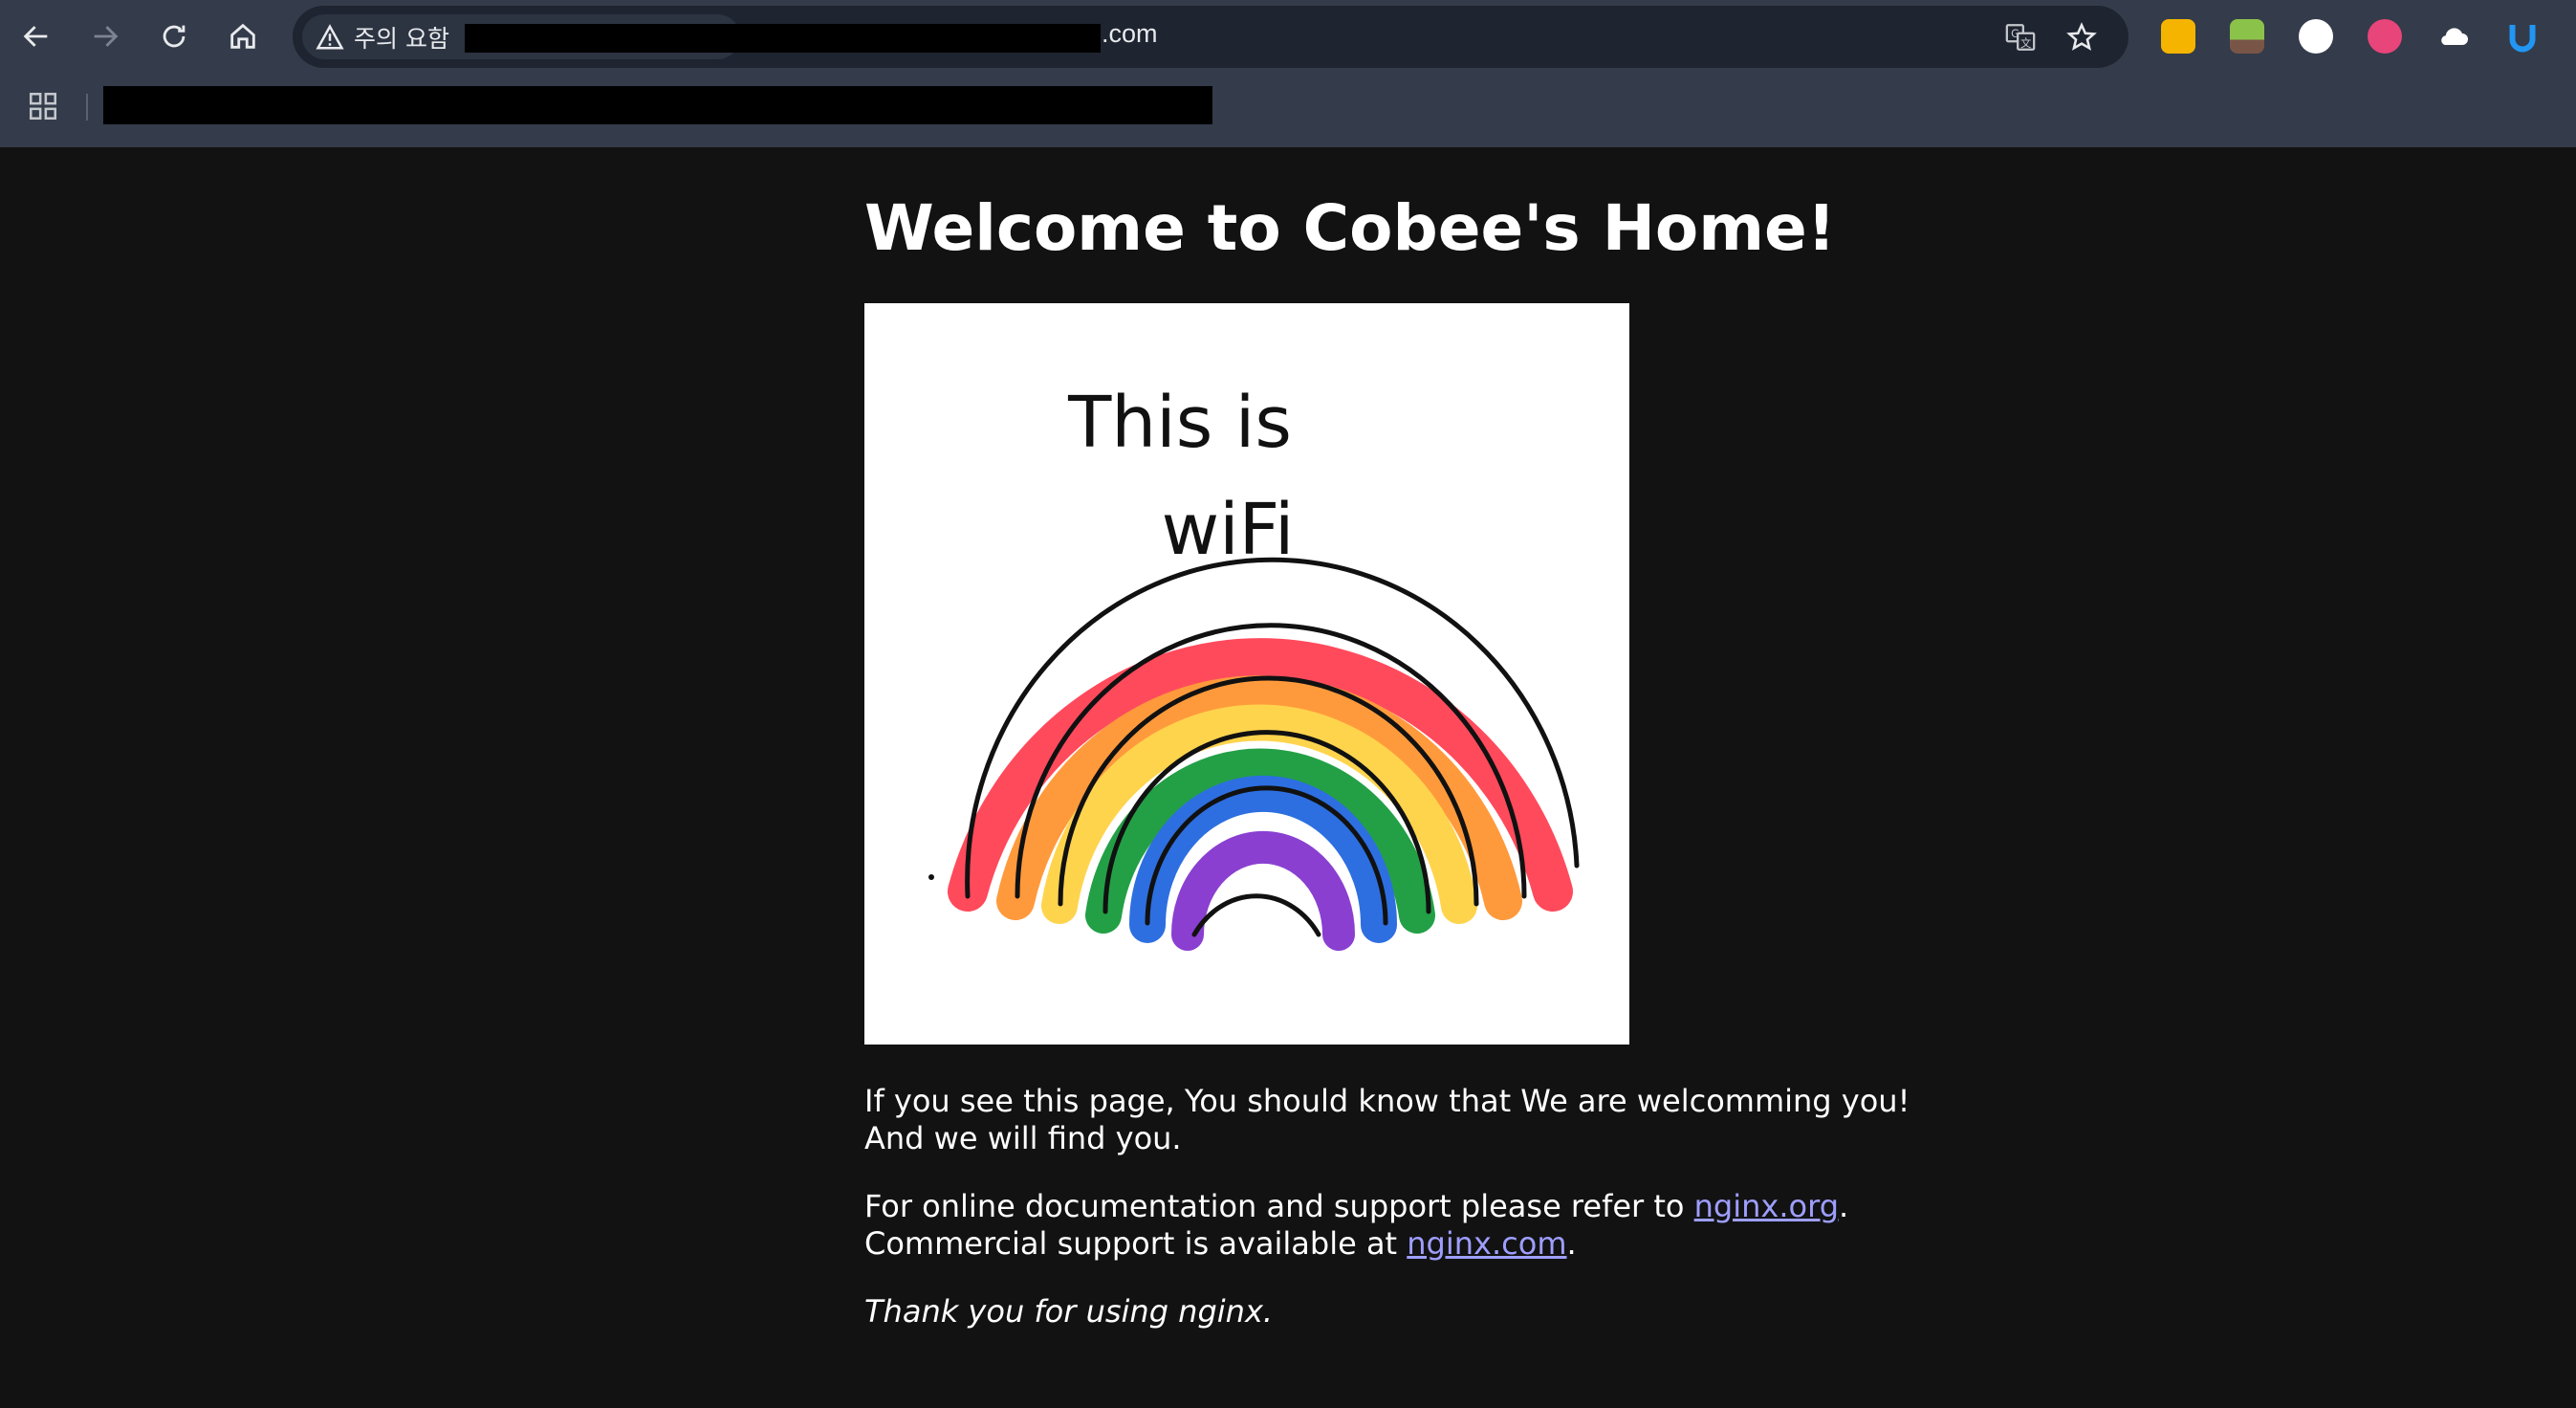 This screenshot has height=1408, width=2576. I want to click on back-button, so click(36, 36).